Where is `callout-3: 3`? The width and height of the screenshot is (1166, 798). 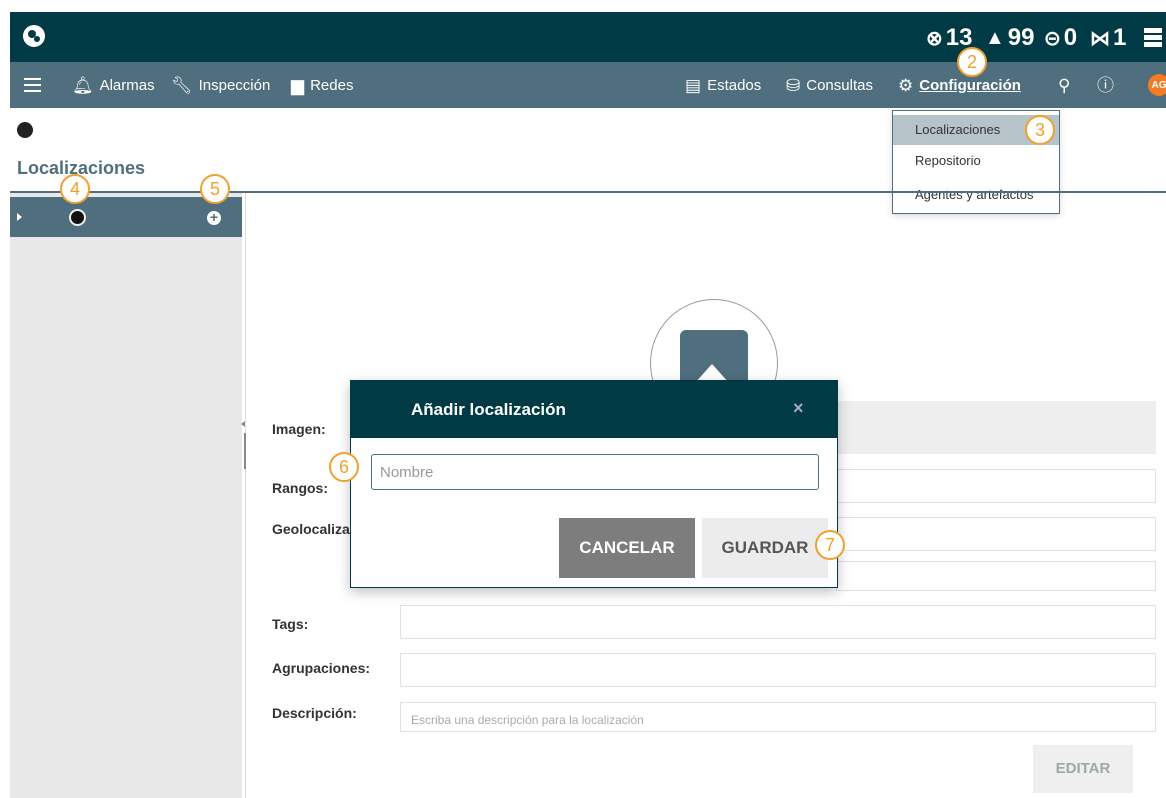
callout-3: 3 is located at coordinates (1040, 130).